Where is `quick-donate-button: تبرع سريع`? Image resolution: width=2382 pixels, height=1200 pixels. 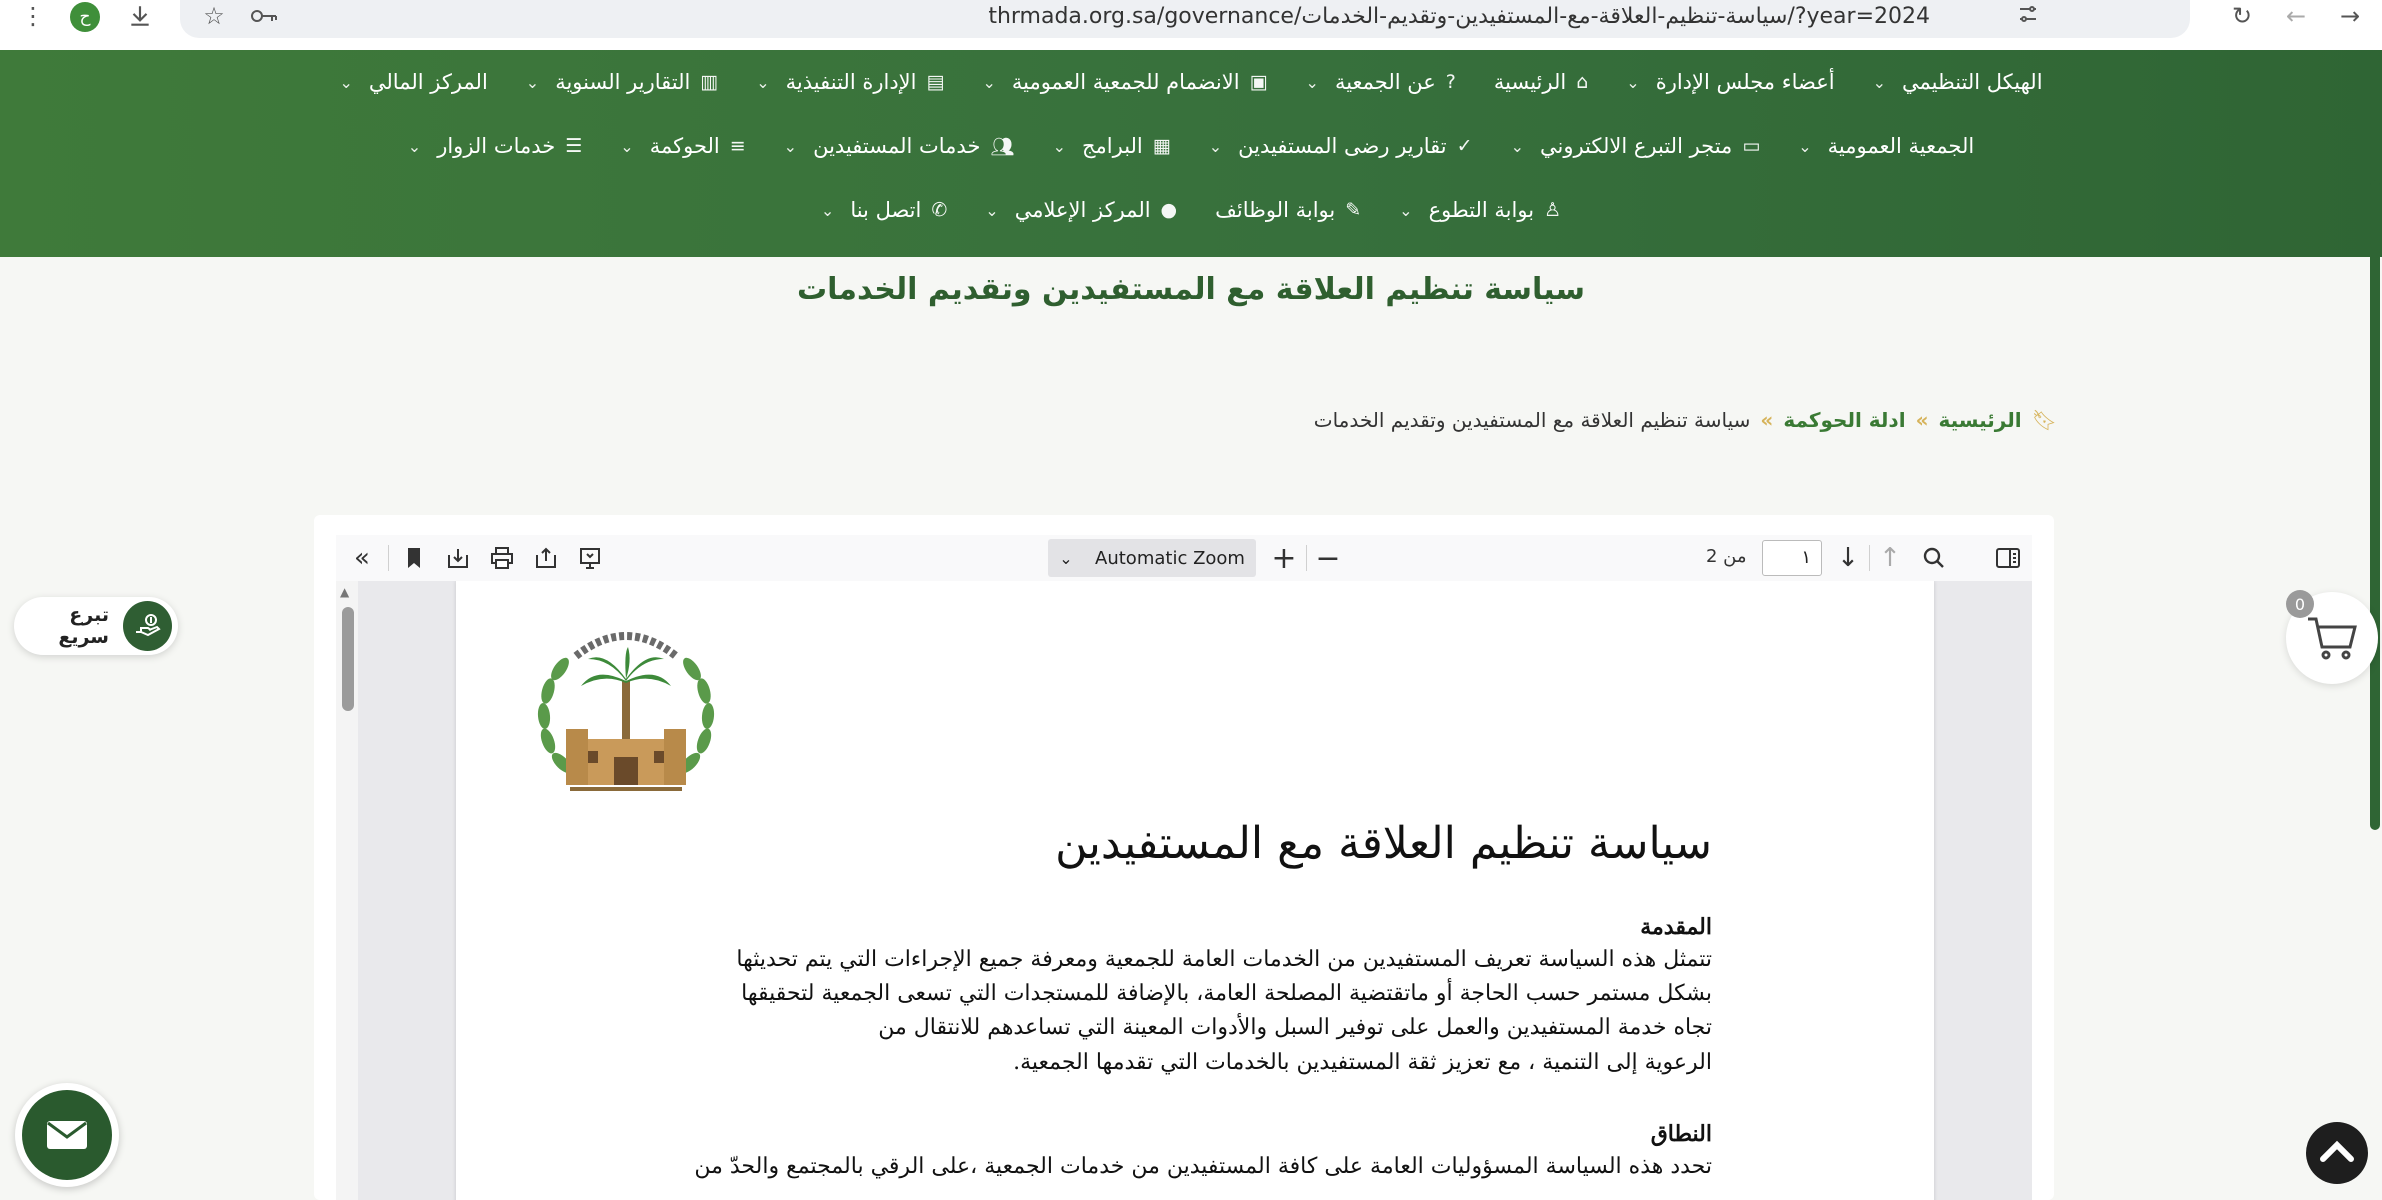
quick-donate-button: تبرع سريع is located at coordinates (96, 626).